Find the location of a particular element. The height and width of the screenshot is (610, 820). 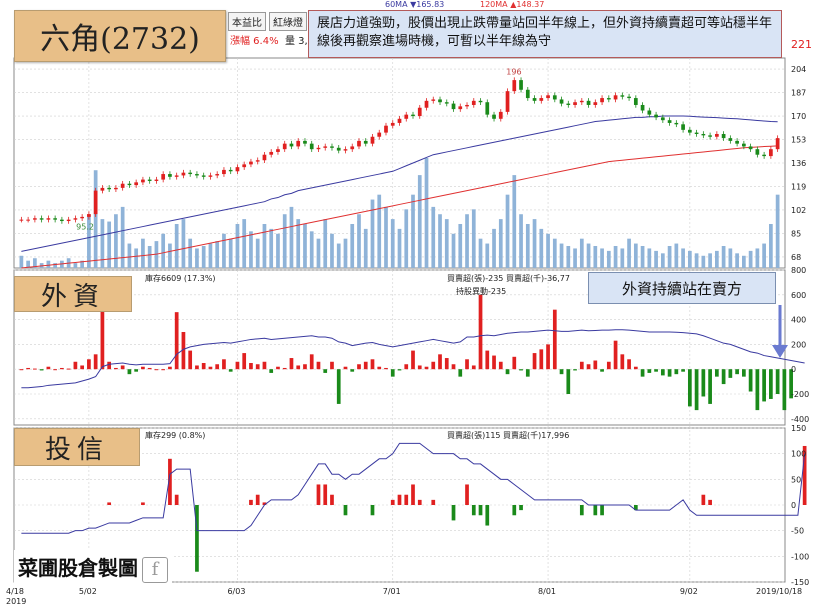

foreign-tick-label: 200 is located at coordinates (798, 344).